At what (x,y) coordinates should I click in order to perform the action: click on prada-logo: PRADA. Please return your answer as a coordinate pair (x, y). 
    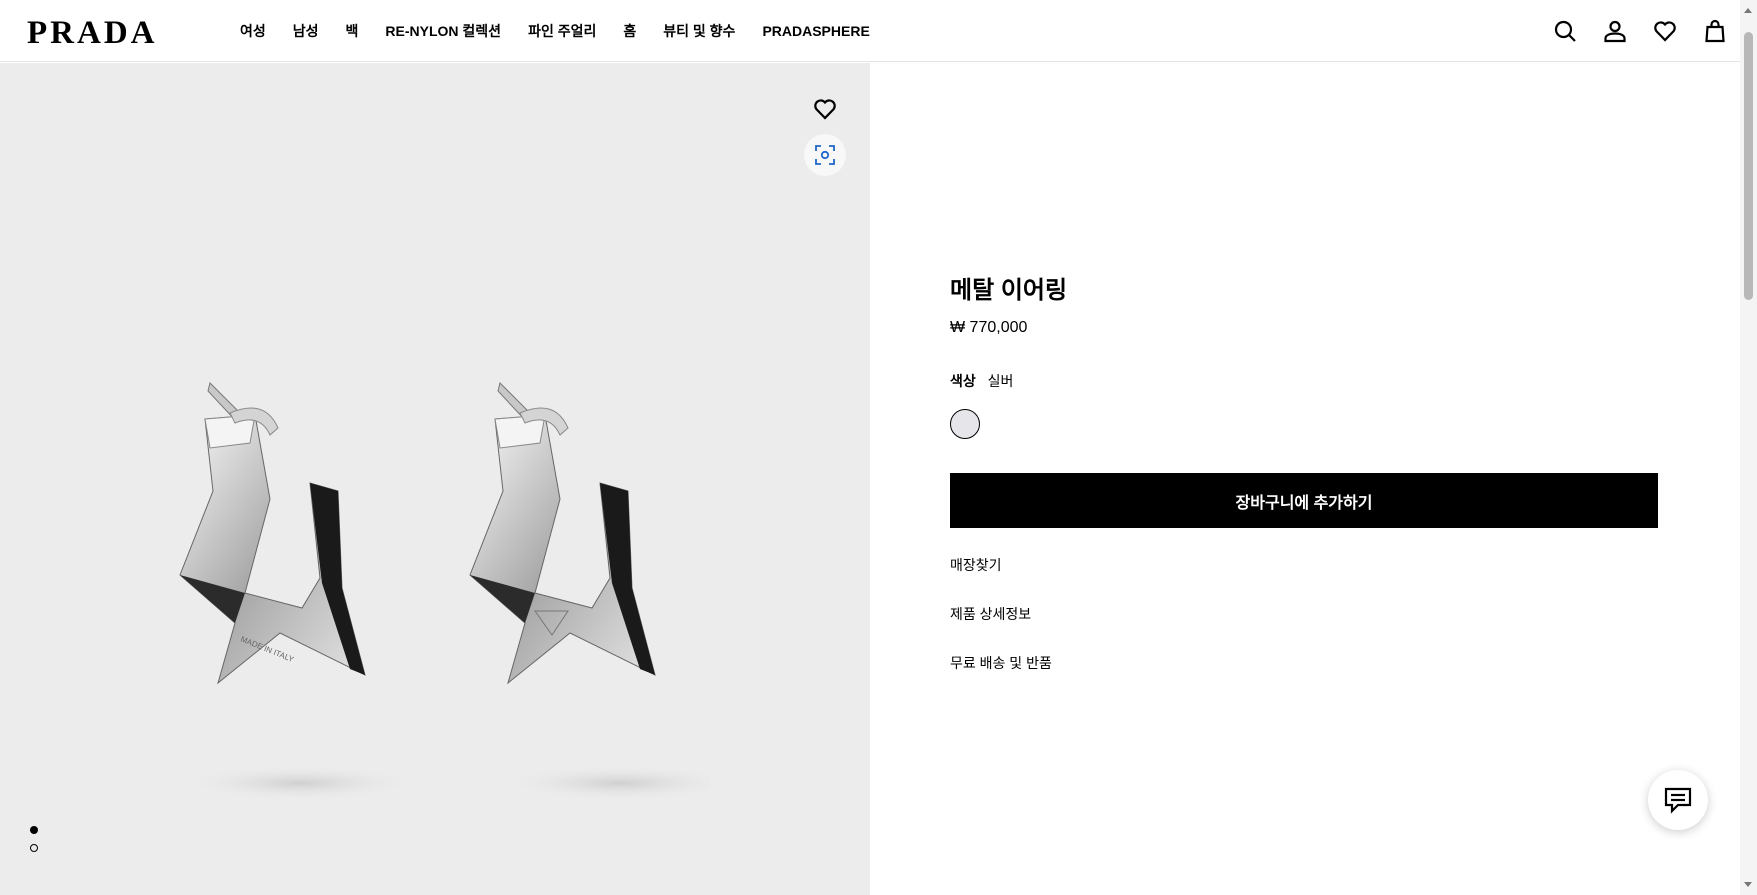
    Looking at the image, I should click on (92, 33).